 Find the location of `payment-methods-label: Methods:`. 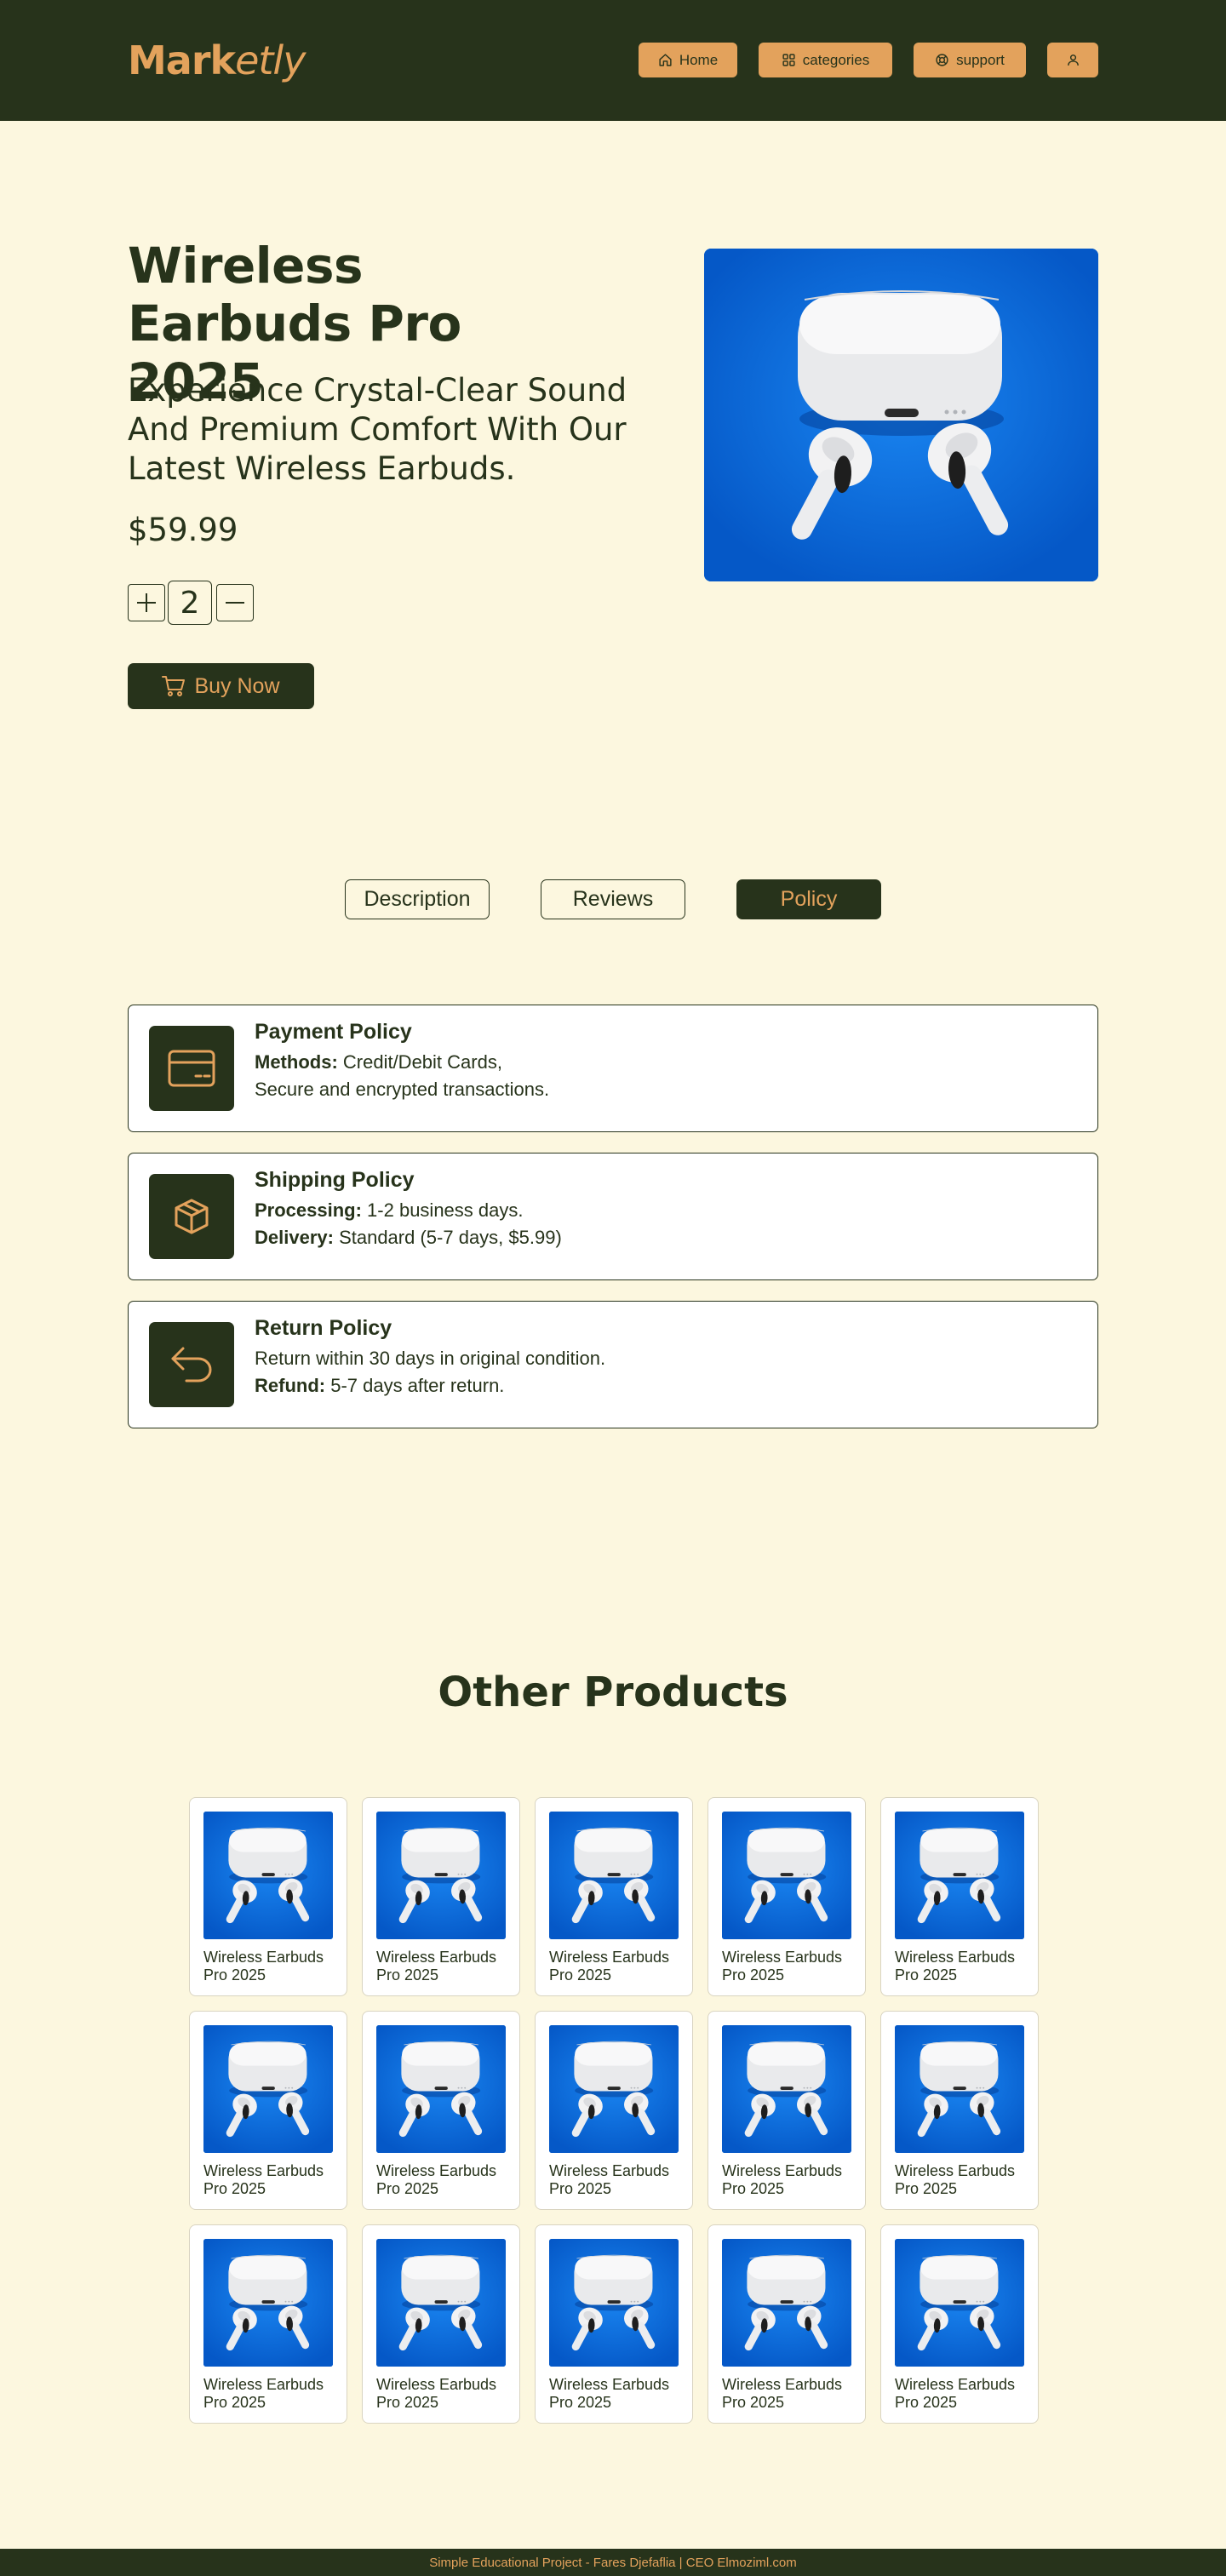

payment-methods-label: Methods: is located at coordinates (296, 1062).